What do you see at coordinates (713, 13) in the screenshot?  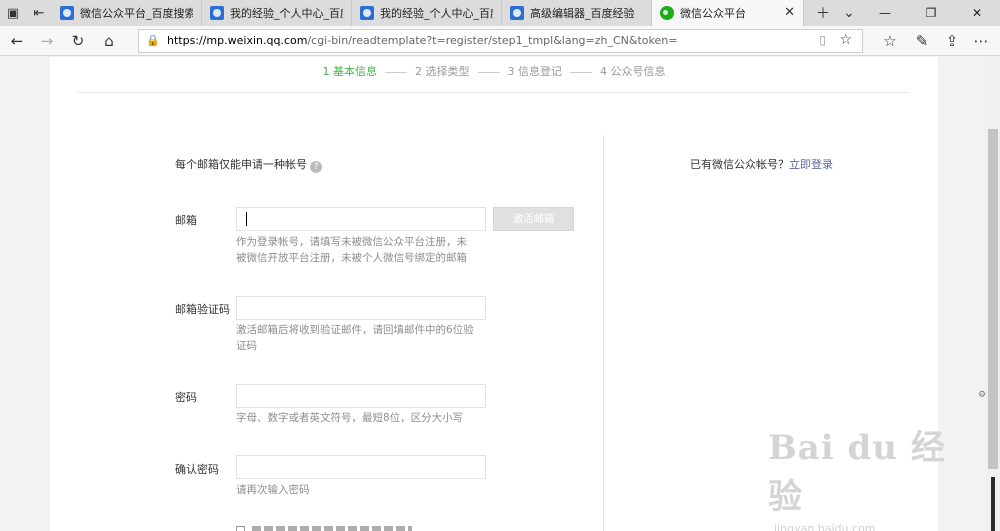 I see `tab-title: 微信公众平台` at bounding box center [713, 13].